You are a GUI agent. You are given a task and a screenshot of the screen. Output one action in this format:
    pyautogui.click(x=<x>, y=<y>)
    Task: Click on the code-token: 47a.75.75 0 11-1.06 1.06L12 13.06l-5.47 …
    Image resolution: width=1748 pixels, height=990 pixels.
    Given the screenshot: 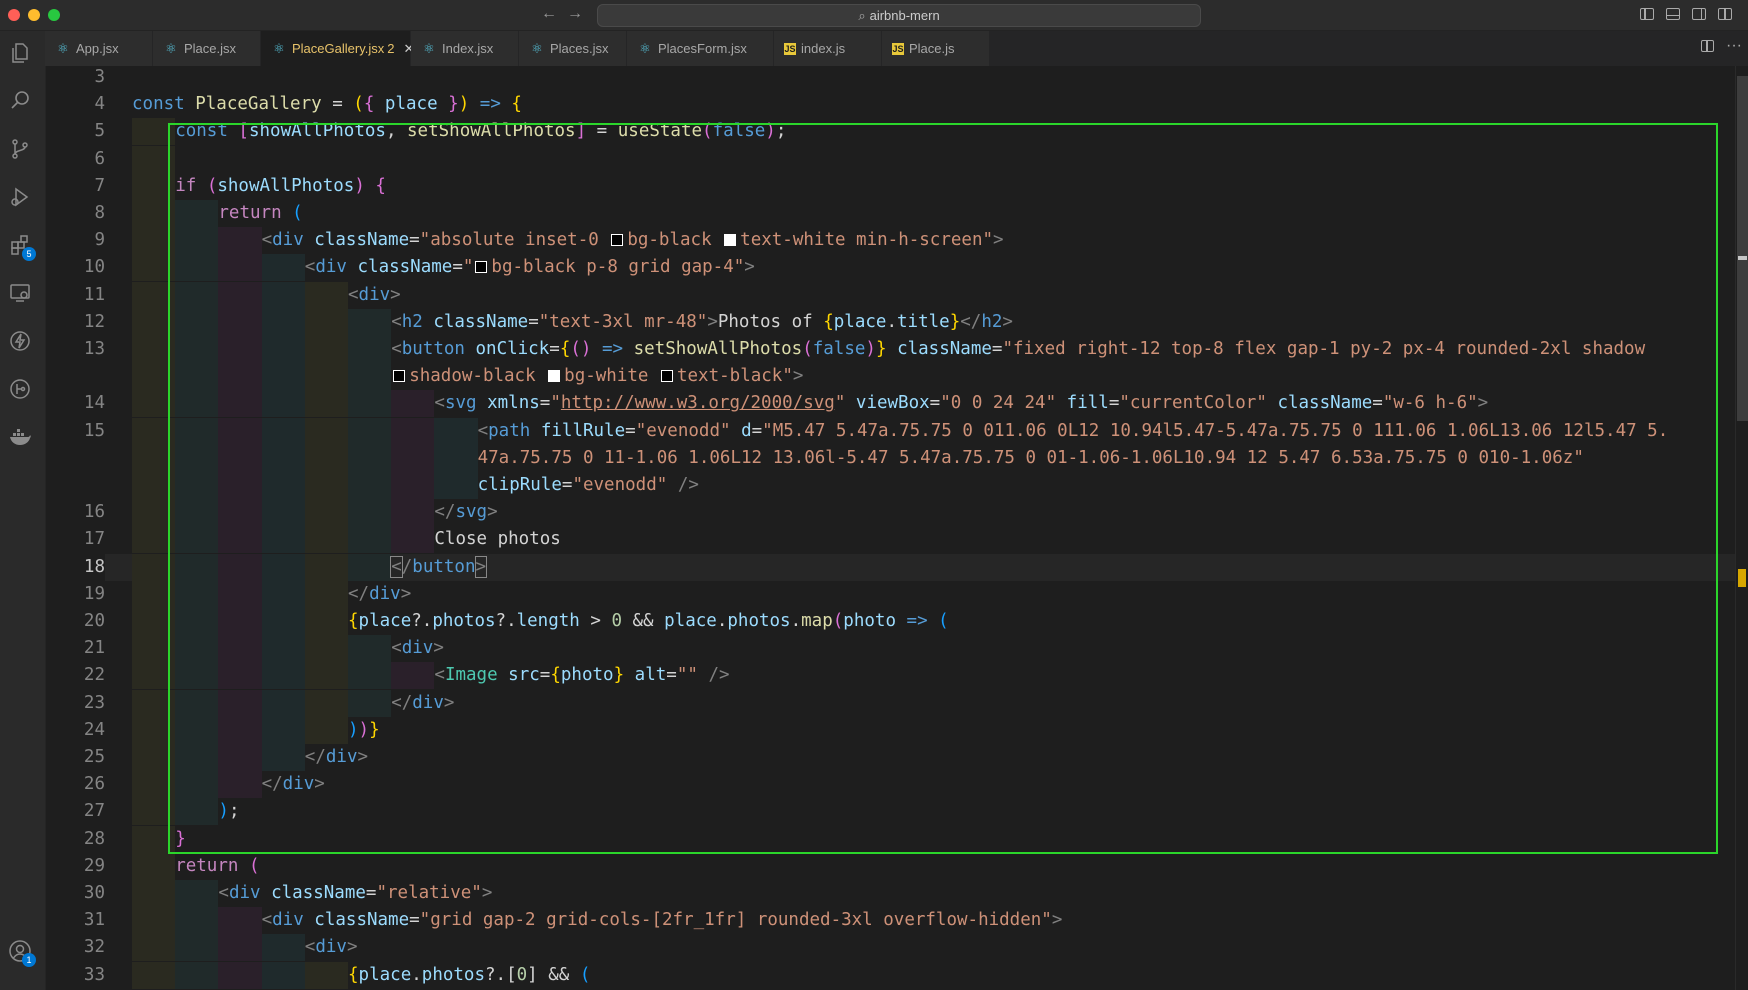 What is the action you would take?
    pyautogui.click(x=1030, y=457)
    